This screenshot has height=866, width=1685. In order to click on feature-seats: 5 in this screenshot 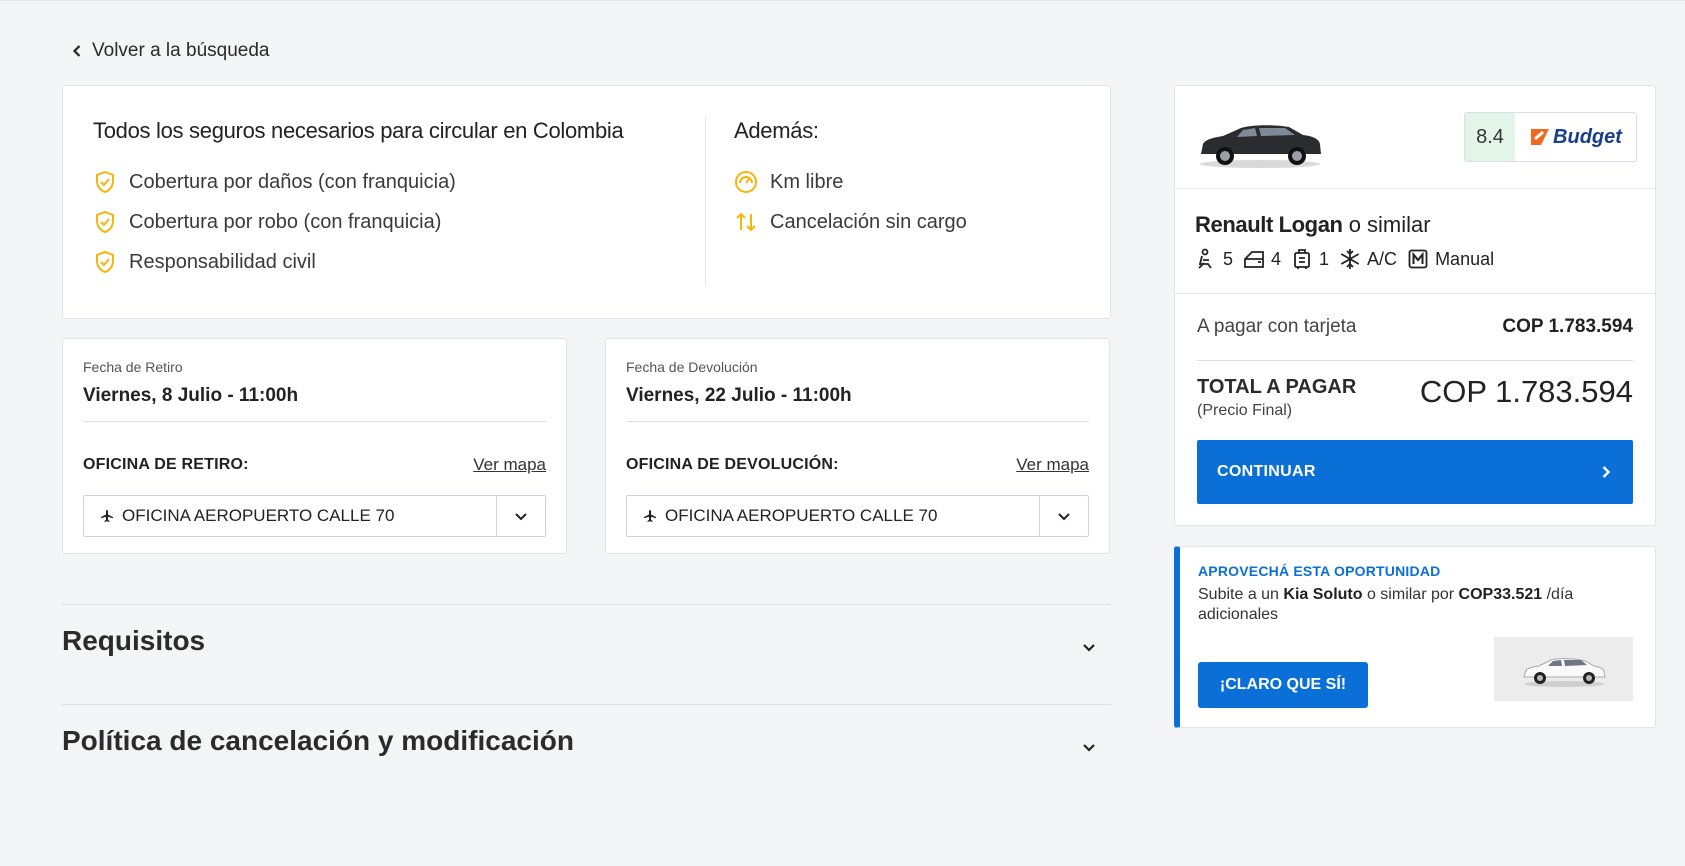, I will do `click(1214, 259)`.